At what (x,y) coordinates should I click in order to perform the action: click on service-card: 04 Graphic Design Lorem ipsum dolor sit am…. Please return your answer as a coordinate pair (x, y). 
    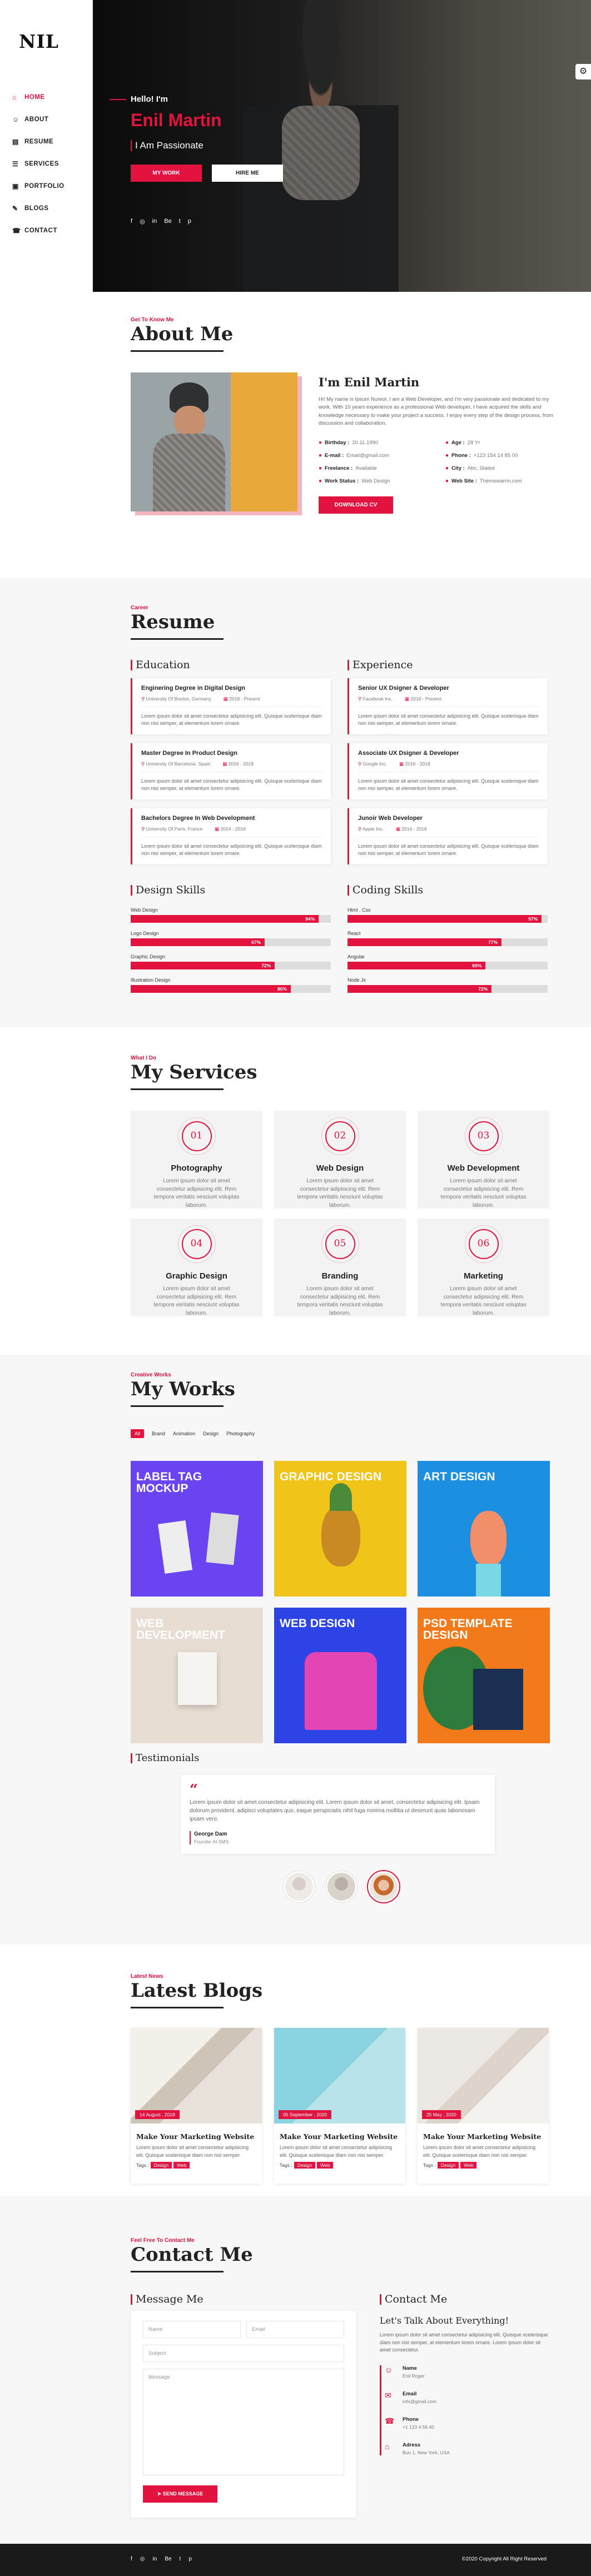
    Looking at the image, I should click on (196, 1268).